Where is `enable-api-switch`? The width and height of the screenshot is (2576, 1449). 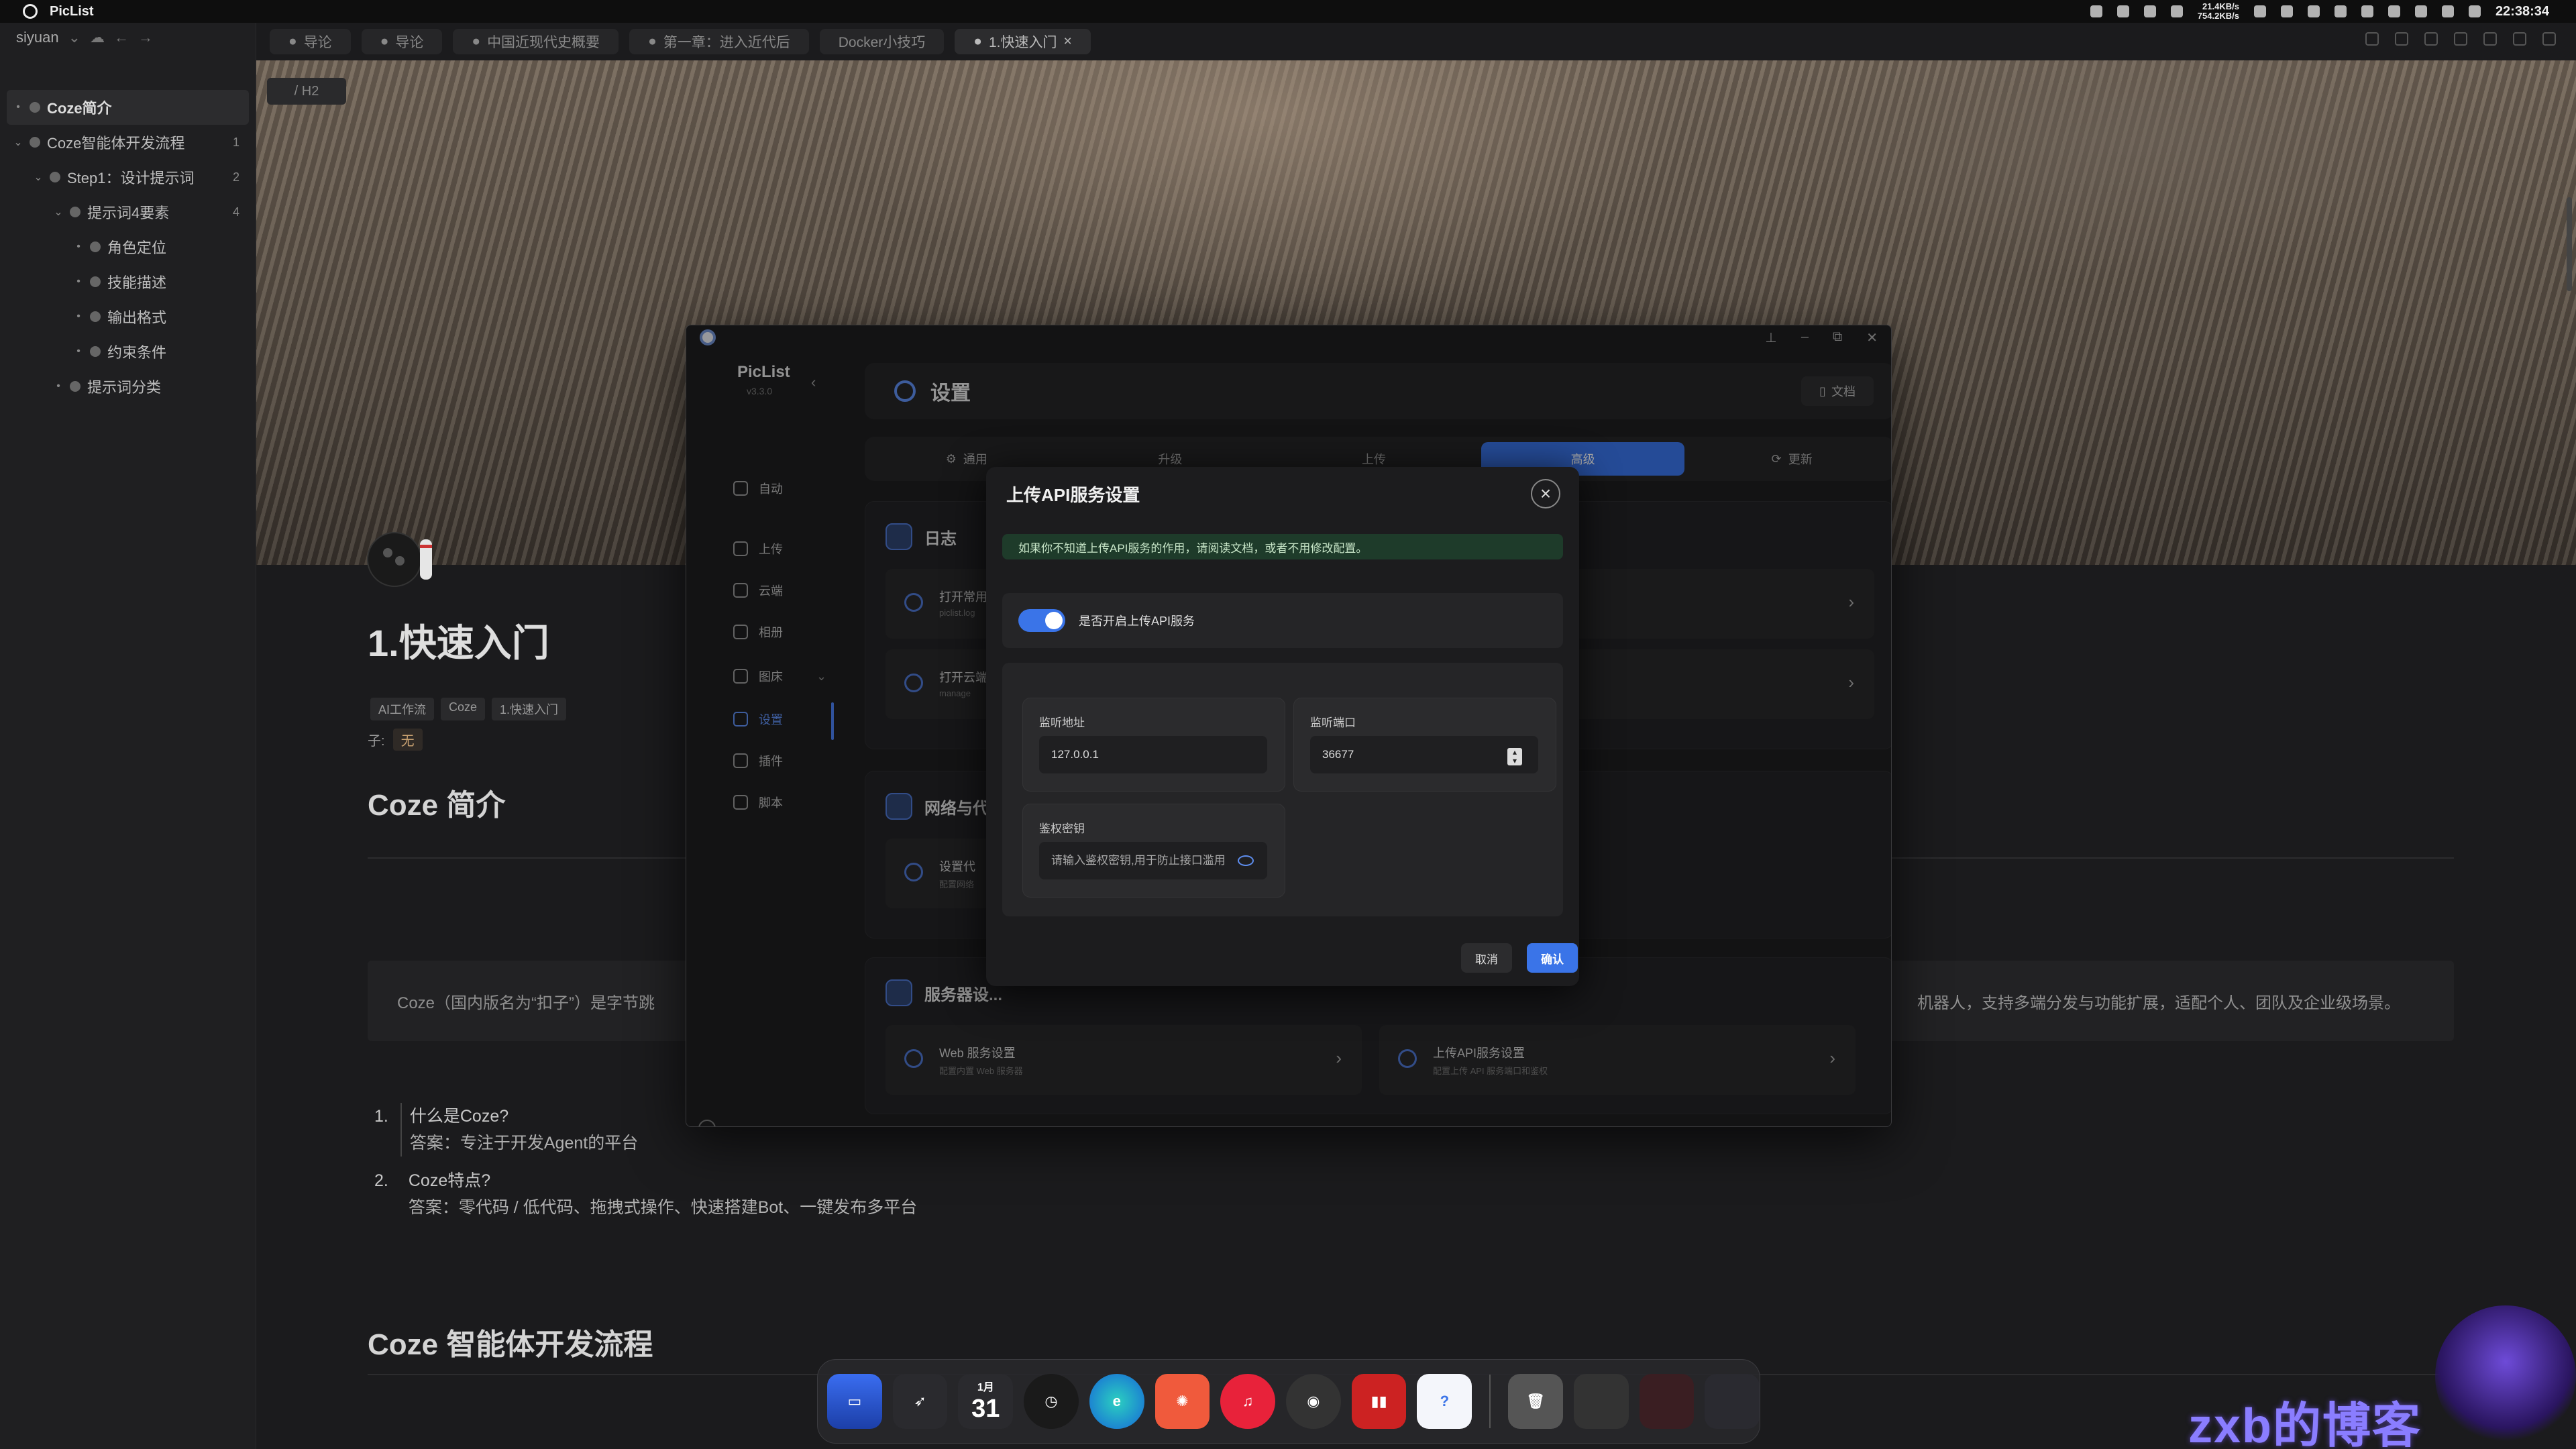
enable-api-switch is located at coordinates (1041, 620).